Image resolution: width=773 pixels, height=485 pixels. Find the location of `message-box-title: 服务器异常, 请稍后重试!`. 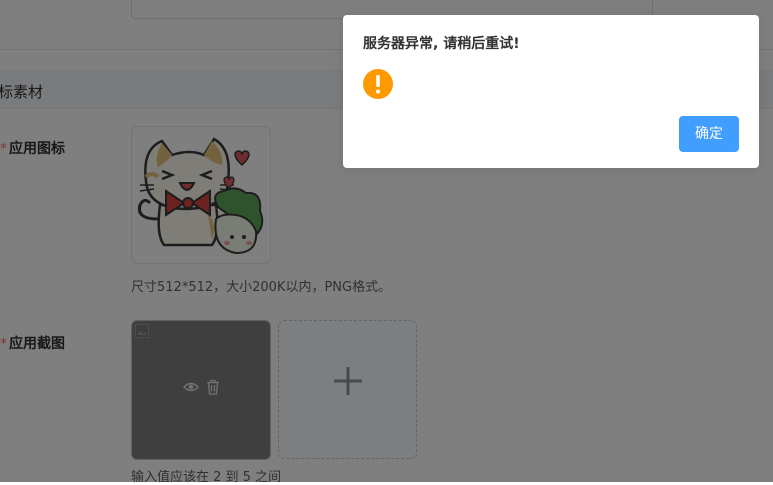

message-box-title: 服务器异常, 请稍后重试! is located at coordinates (441, 44).